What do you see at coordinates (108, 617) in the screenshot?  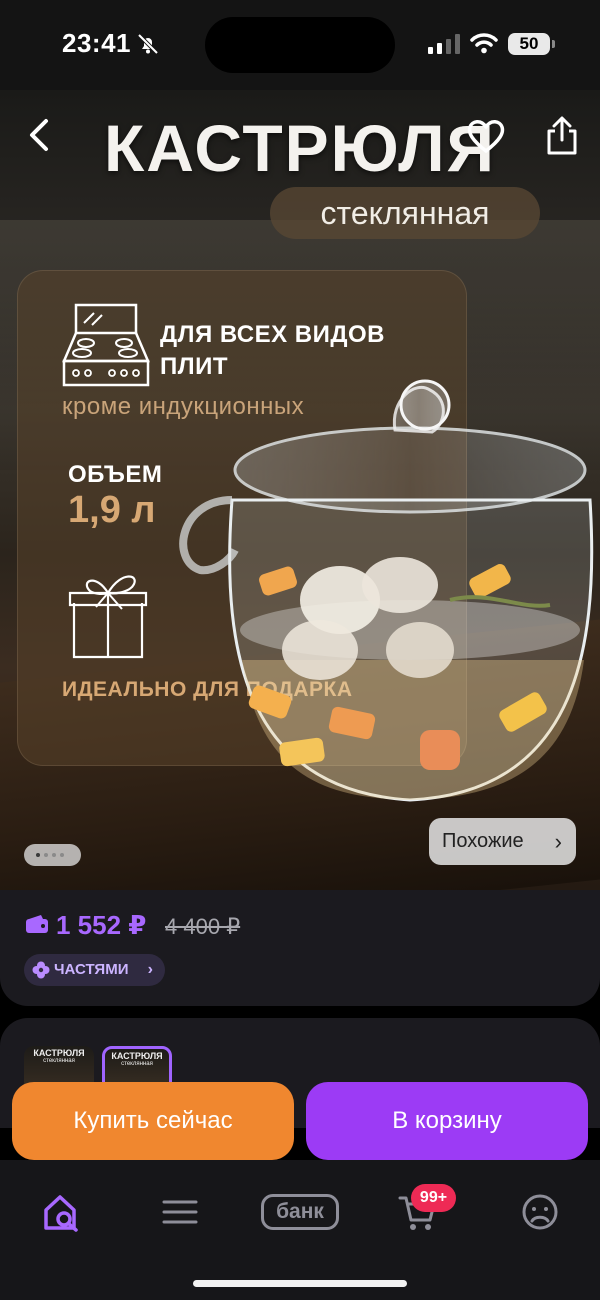 I see `gift-icon` at bounding box center [108, 617].